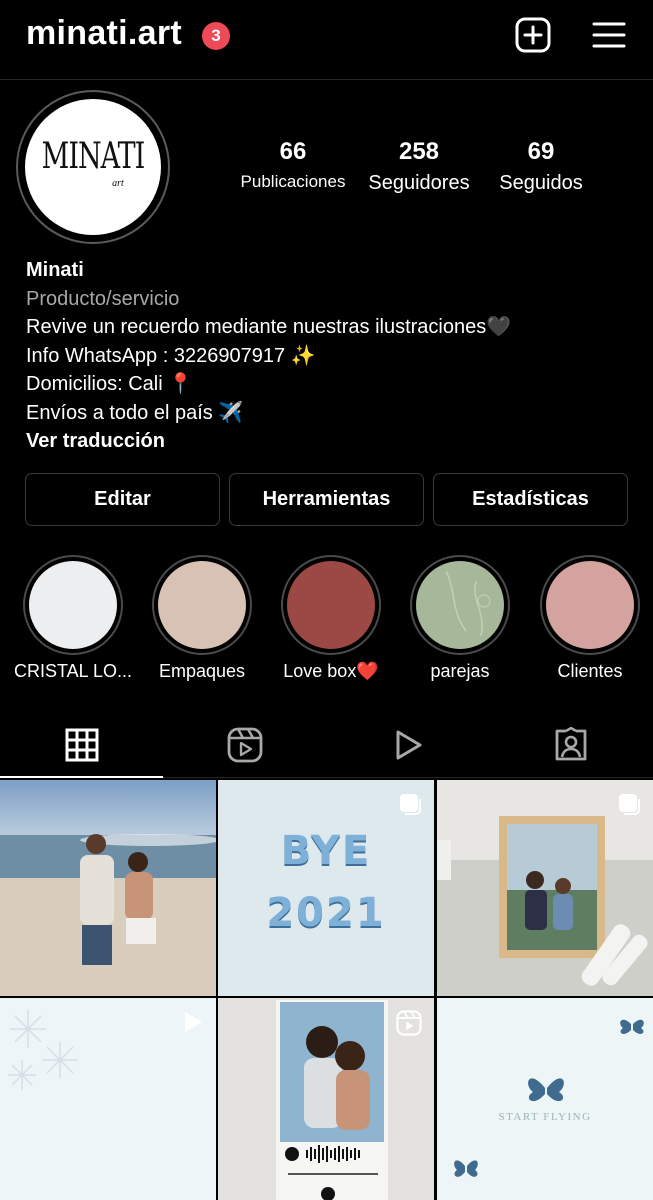  What do you see at coordinates (530, 499) in the screenshot?
I see `insights-button: Estadísticas` at bounding box center [530, 499].